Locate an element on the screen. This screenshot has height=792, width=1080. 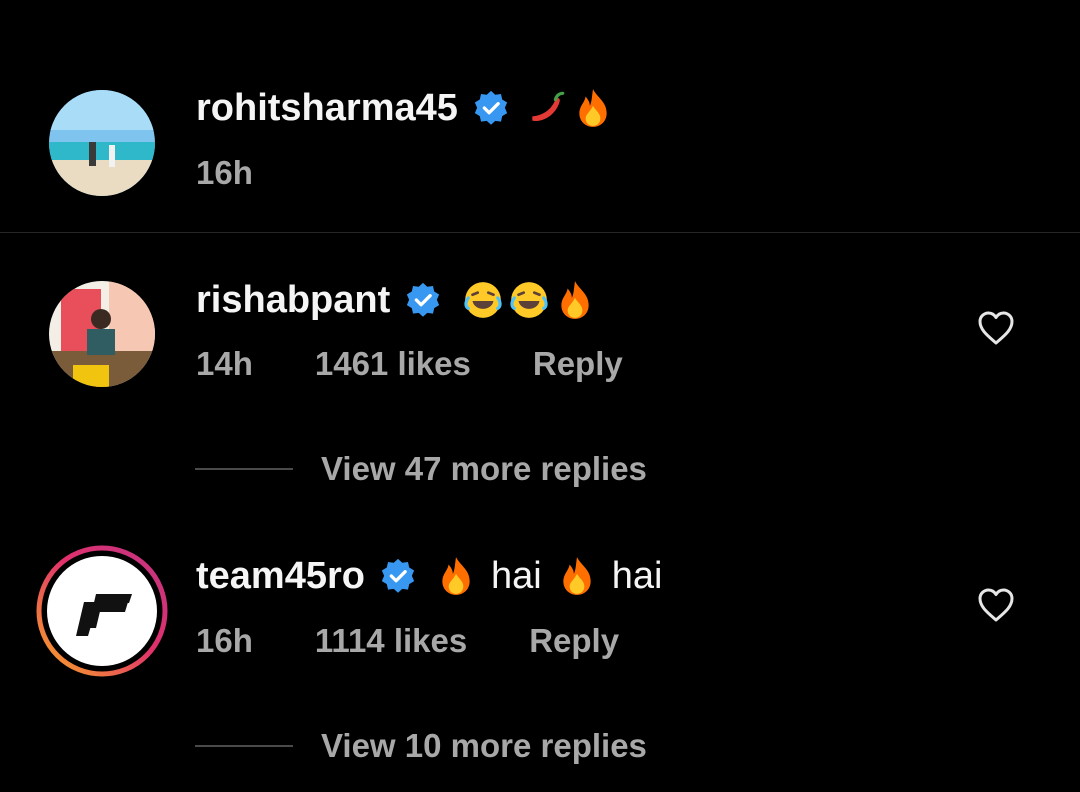
comment-text is located at coordinates (531, 300).